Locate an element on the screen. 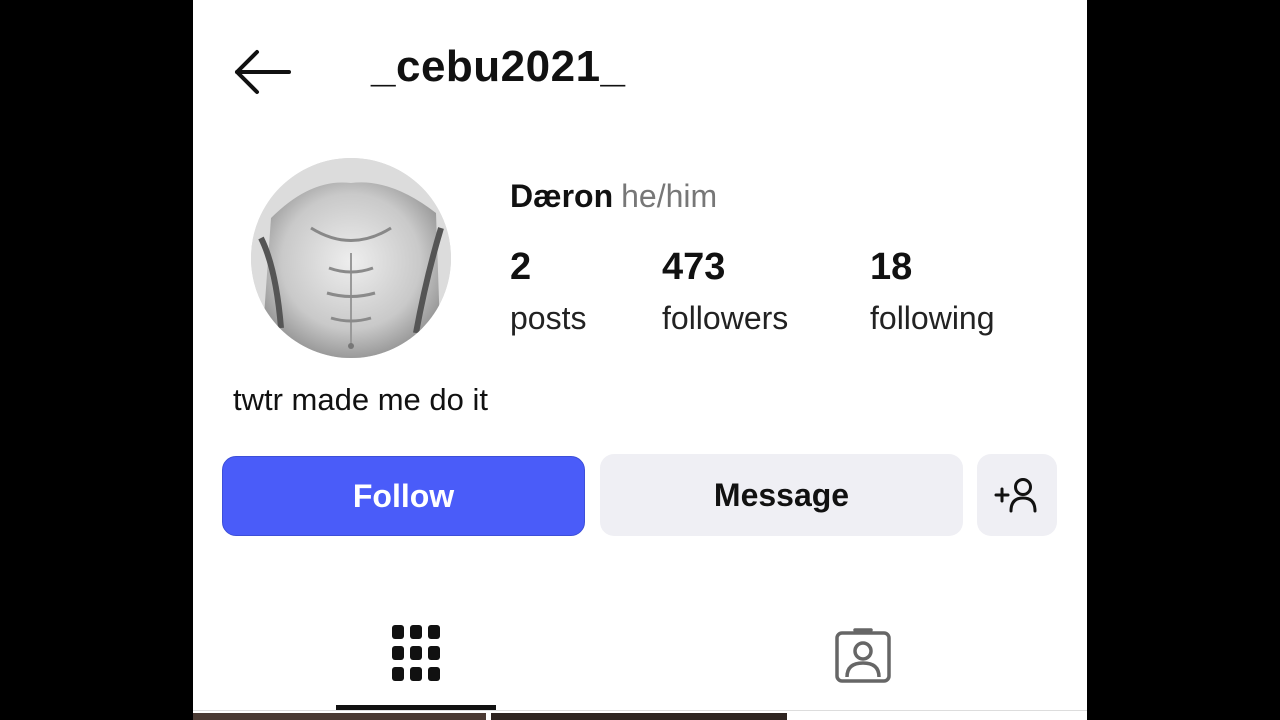 This screenshot has width=1280, height=720. name-row: Dæron he/him is located at coordinates (613, 196).